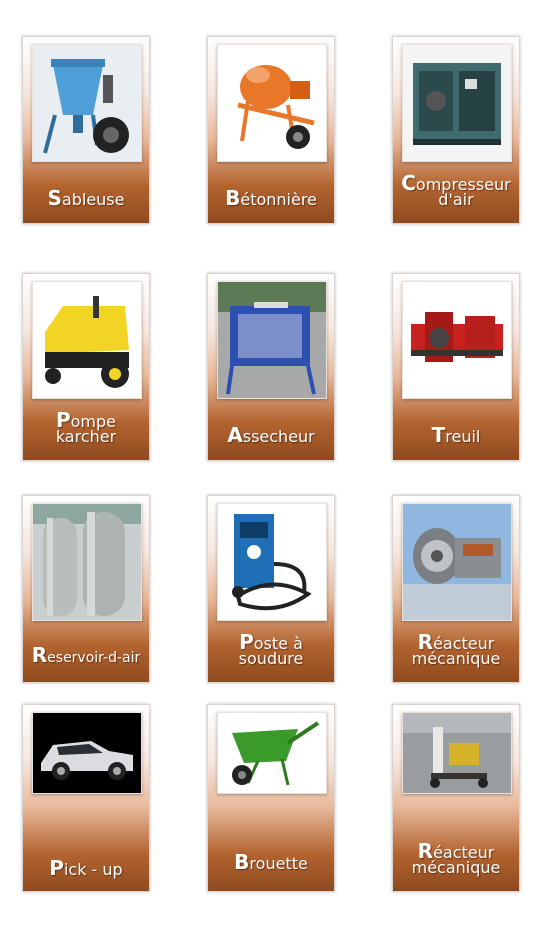  I want to click on pickup-truck-image, so click(87, 753).